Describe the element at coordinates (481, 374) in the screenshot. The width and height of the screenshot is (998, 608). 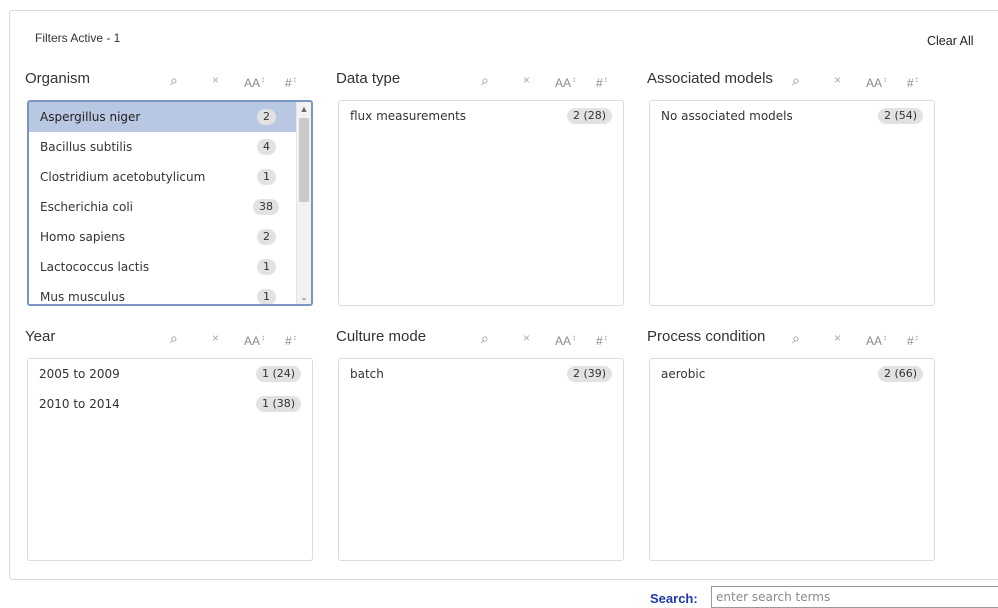
I see `list-item: batch 2 (39)` at that location.